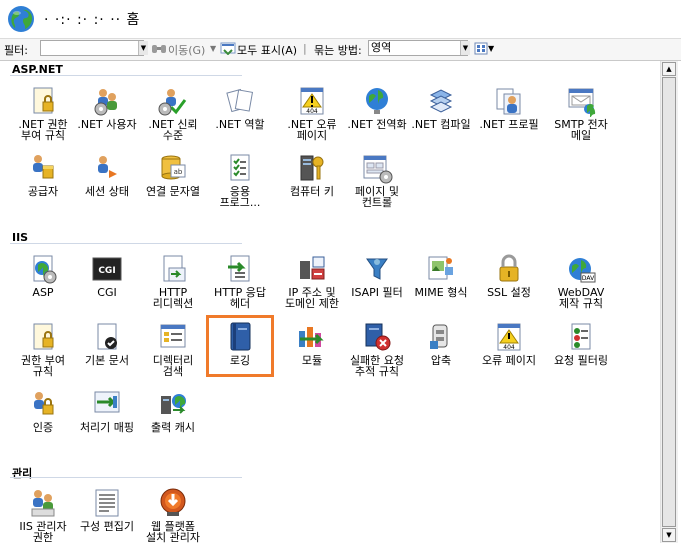 This screenshot has width=681, height=549. I want to click on feature-item: 컴퓨터 키, so click(312, 174).